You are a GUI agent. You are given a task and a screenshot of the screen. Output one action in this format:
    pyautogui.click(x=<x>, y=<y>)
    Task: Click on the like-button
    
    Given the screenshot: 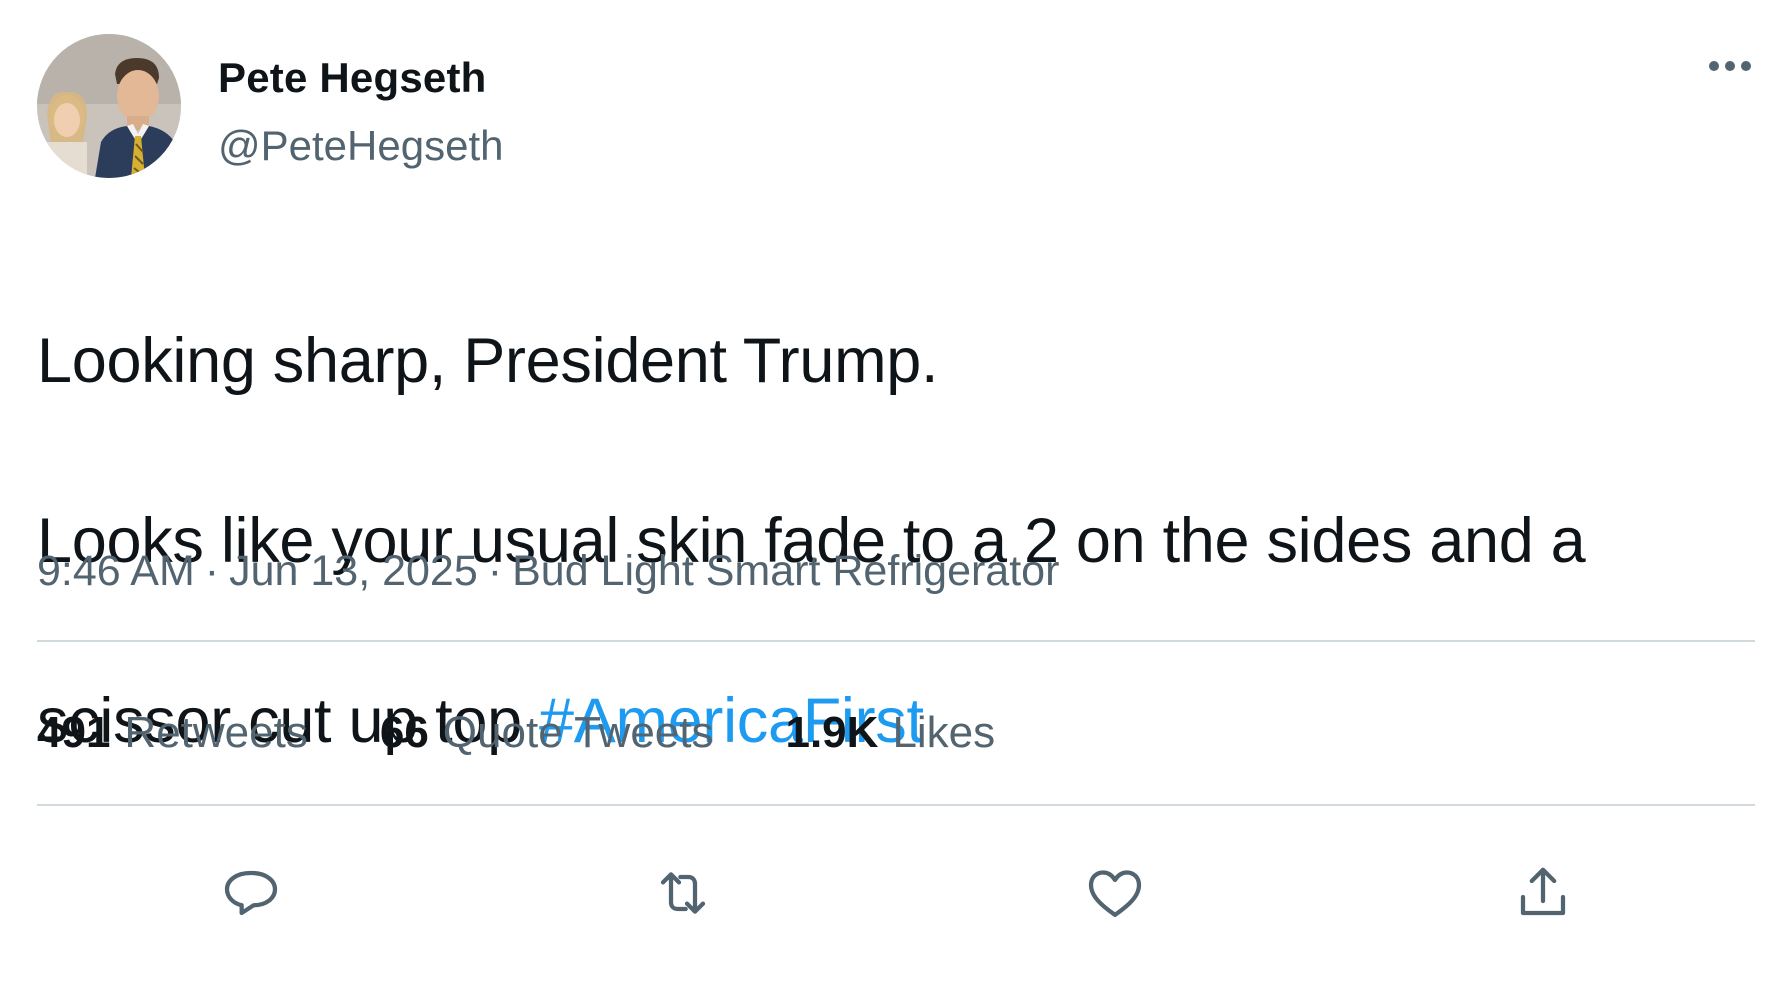 What is the action you would take?
    pyautogui.click(x=1115, y=893)
    